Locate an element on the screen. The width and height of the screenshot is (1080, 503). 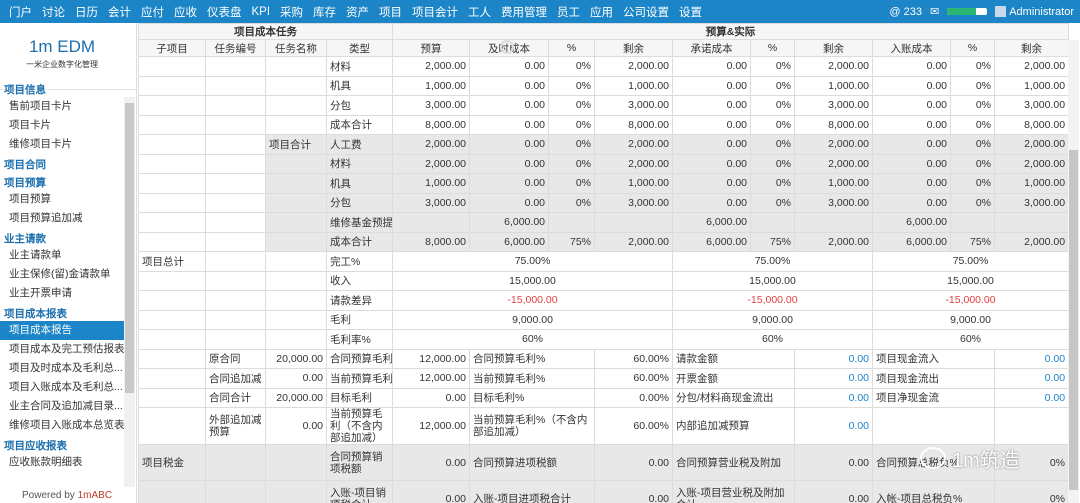
sidebar-item: 项目预算追加减 is located at coordinates (62, 218).